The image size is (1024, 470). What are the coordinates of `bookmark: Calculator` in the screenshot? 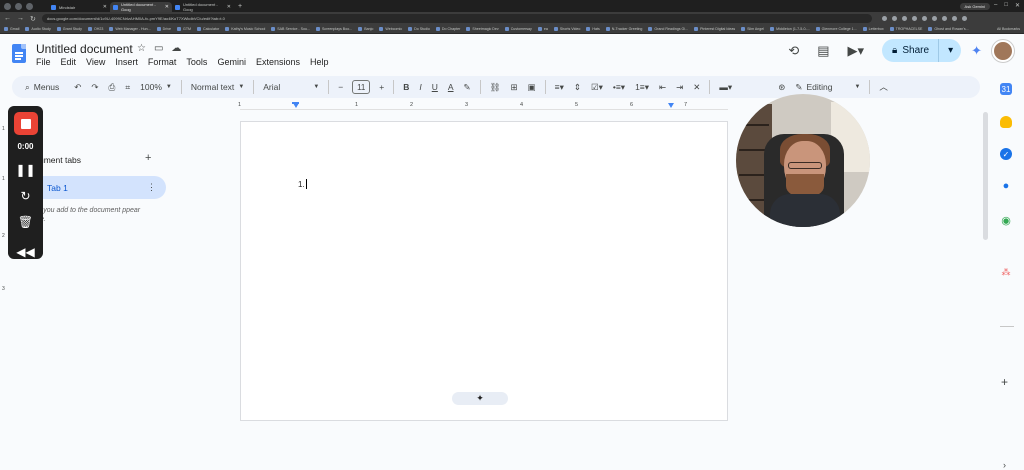 It's located at (208, 29).